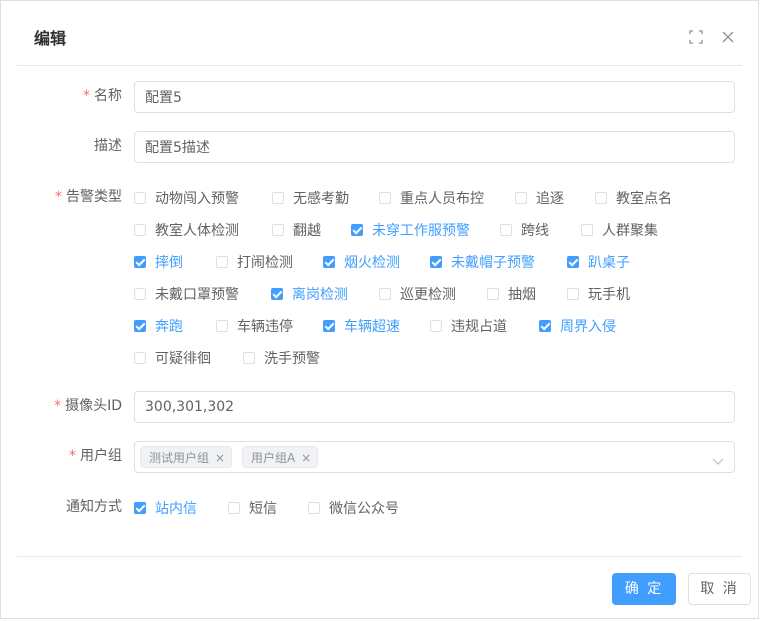 The height and width of the screenshot is (621, 761). Describe the element at coordinates (697, 38) in the screenshot. I see `fullscreen-icon` at that location.